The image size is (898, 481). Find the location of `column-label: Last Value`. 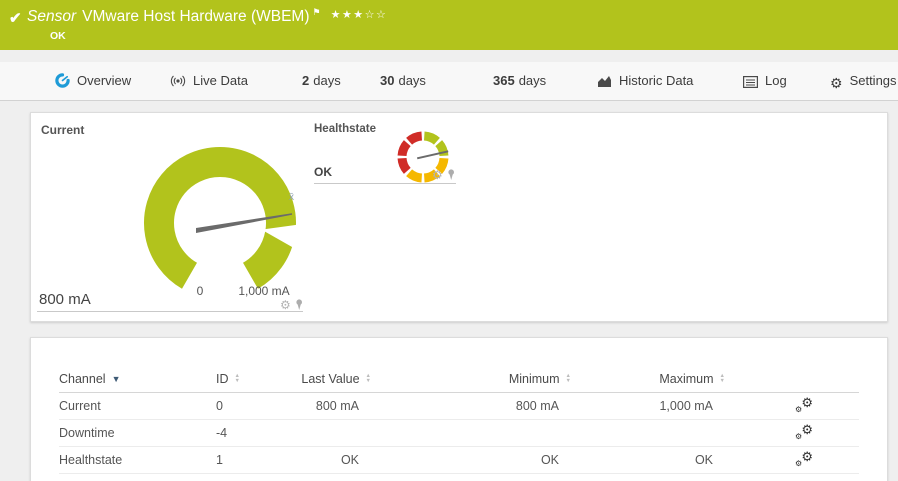

column-label: Last Value is located at coordinates (330, 379).